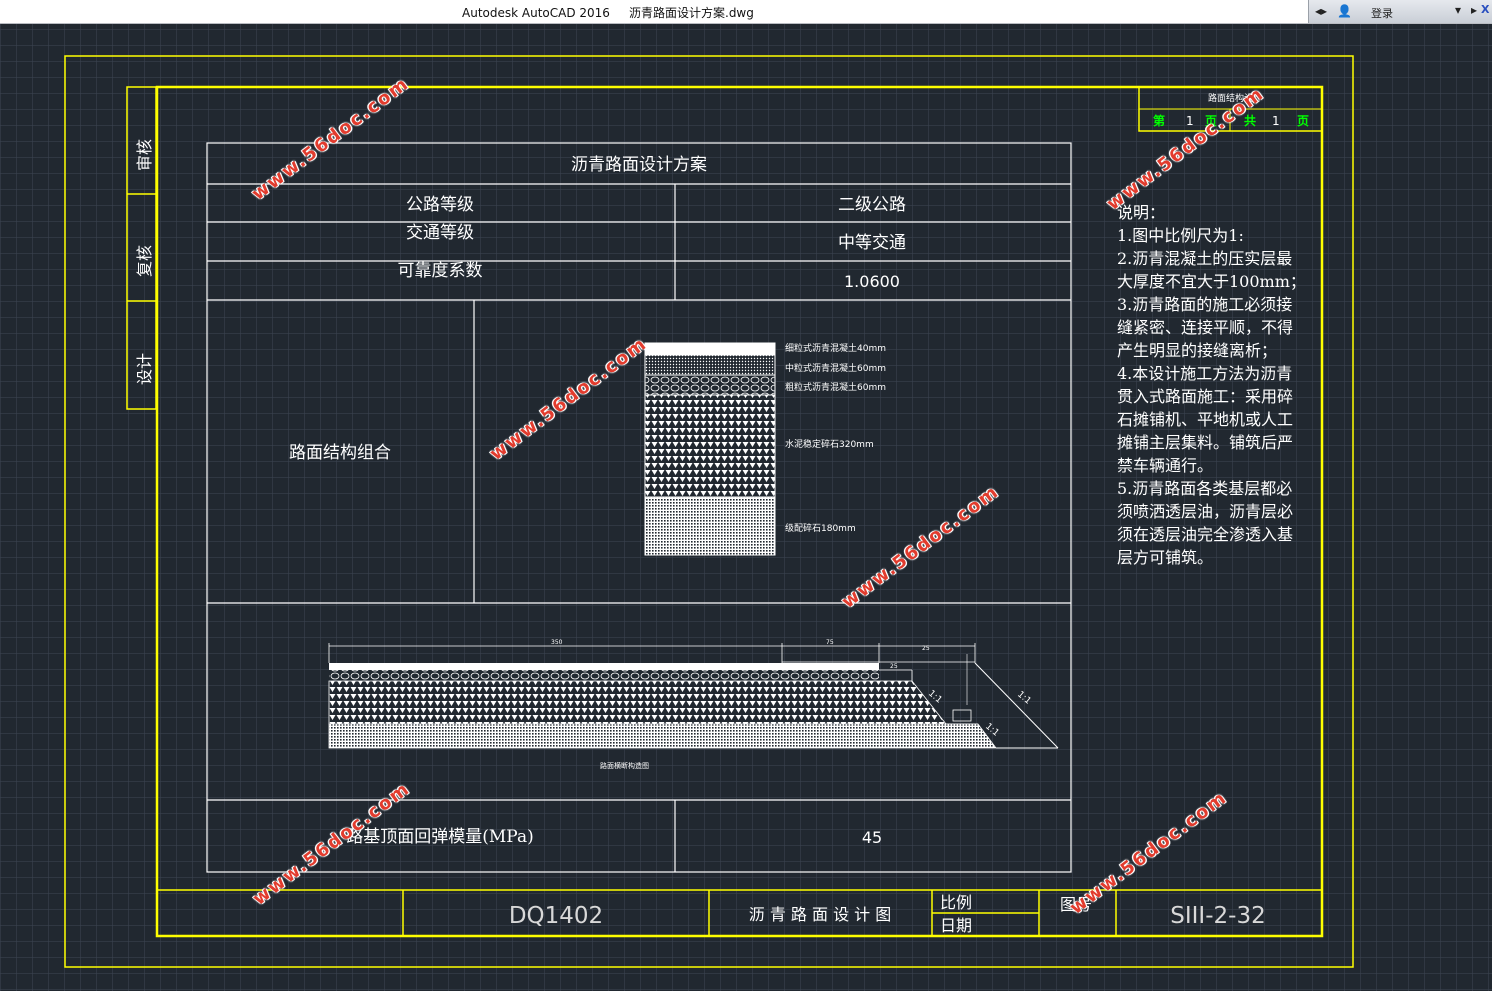 This screenshot has height=991, width=1492. I want to click on note-line: 石摊铺机、平地机或人工, so click(1205, 419).